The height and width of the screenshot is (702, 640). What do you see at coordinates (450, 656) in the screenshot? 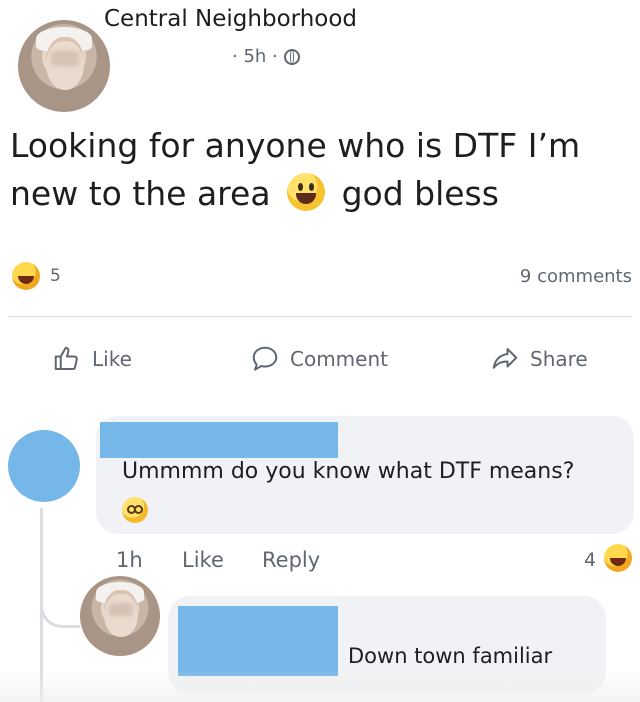
I see `reply-text: Down town familiar` at bounding box center [450, 656].